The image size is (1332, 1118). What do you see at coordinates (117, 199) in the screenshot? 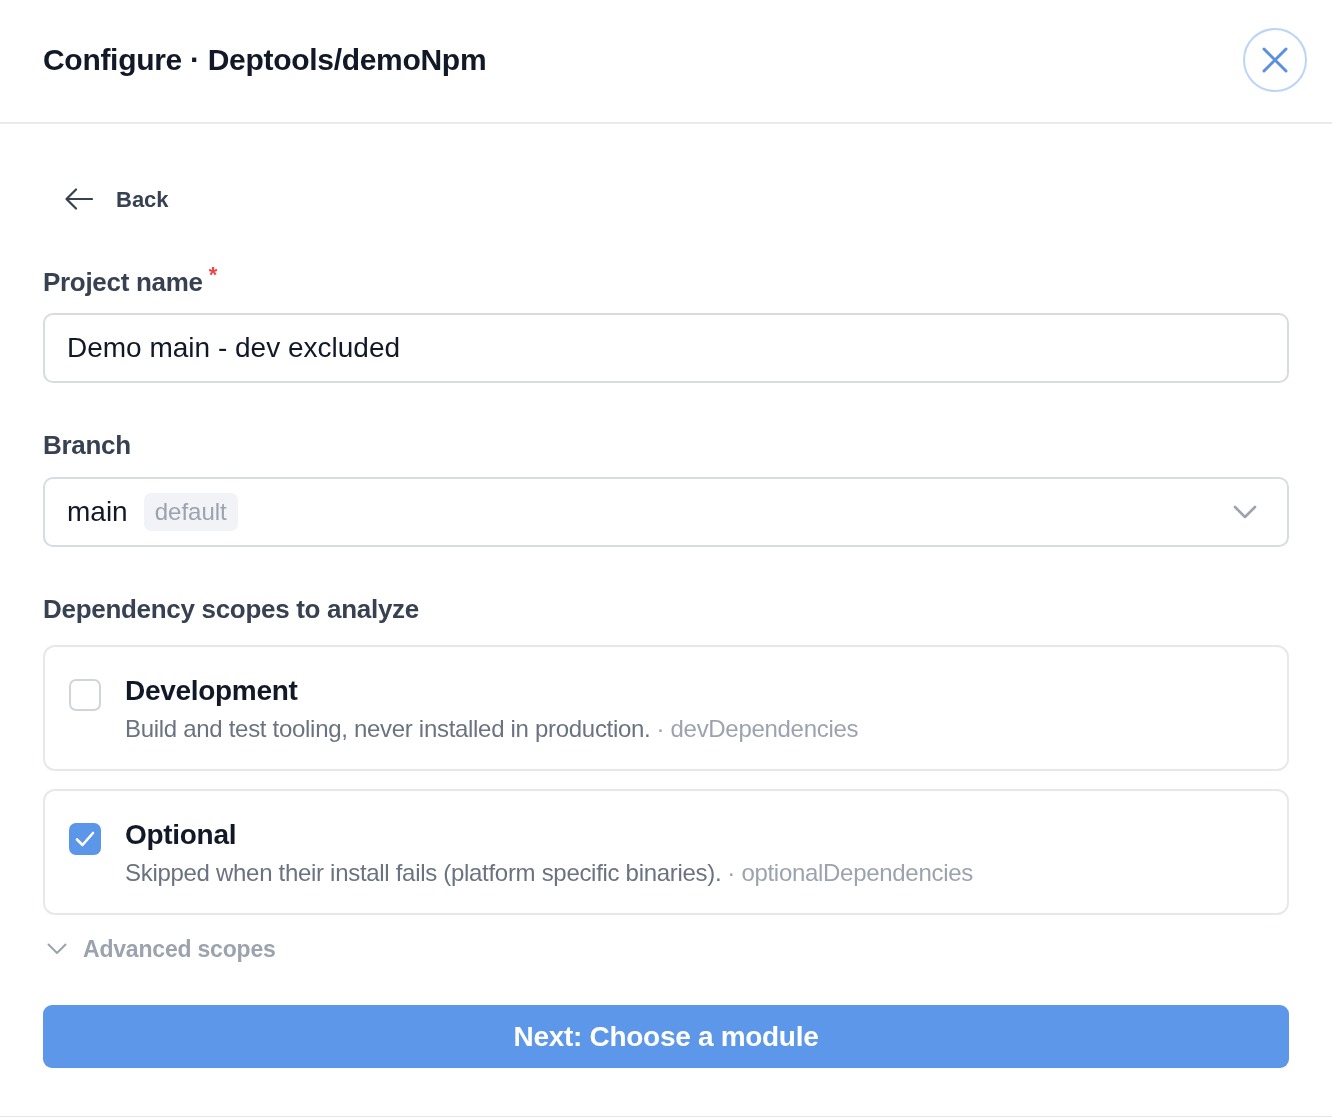
I see `back-button: Back` at bounding box center [117, 199].